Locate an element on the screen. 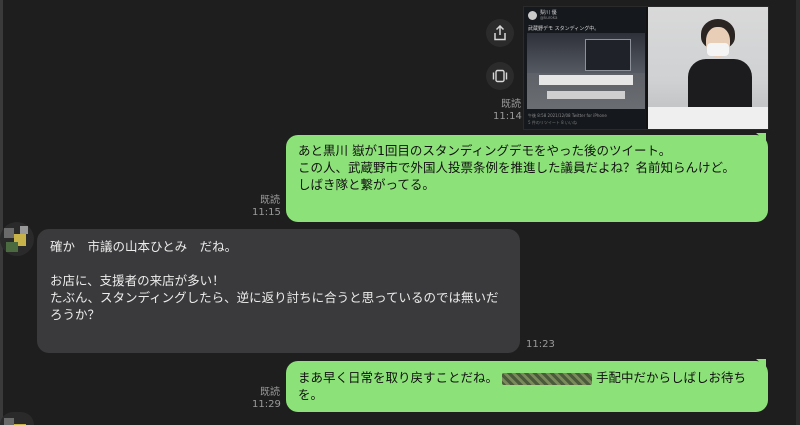 The width and height of the screenshot is (800, 425). sent-message-2-part1: まあ早く日常を取り戻すことだね。 is located at coordinates (398, 377).